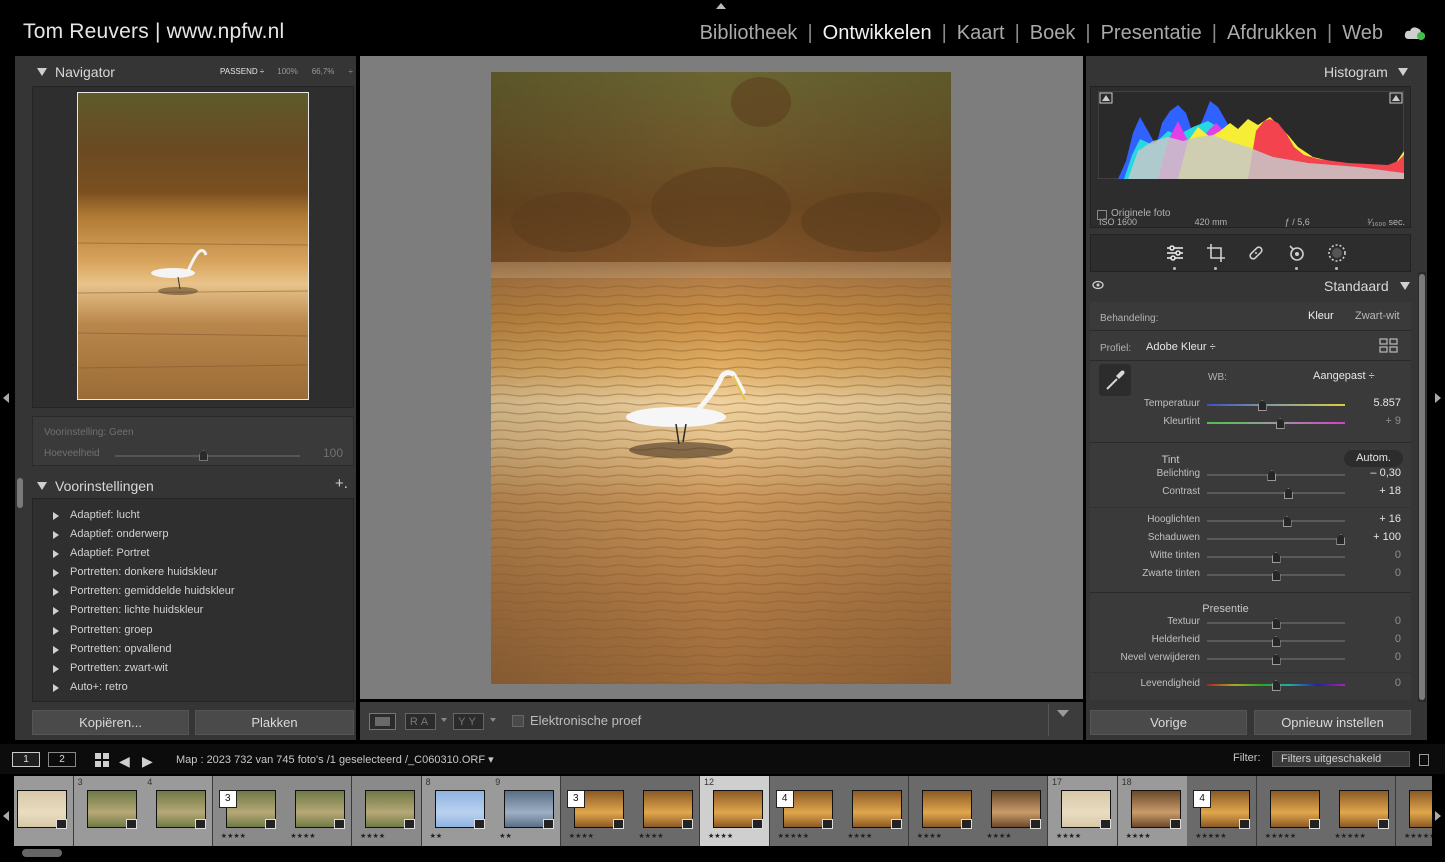 The height and width of the screenshot is (862, 1445). I want to click on hooglichten-slider-track, so click(1276, 521).